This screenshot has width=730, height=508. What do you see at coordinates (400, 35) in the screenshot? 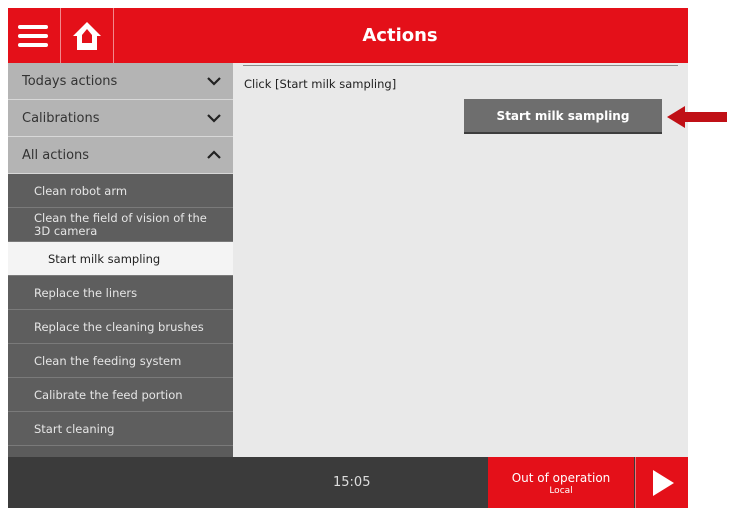
I see `page-title: Actions` at bounding box center [400, 35].